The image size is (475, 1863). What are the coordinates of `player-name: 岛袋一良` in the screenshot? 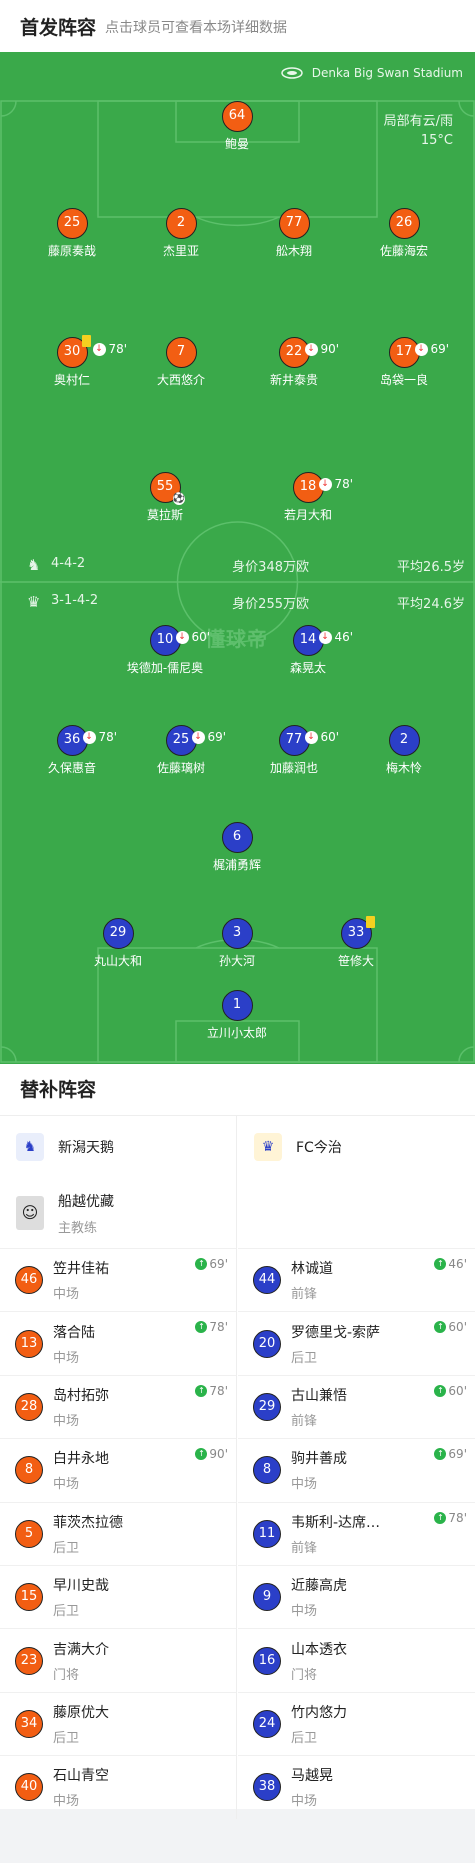 It's located at (403, 380).